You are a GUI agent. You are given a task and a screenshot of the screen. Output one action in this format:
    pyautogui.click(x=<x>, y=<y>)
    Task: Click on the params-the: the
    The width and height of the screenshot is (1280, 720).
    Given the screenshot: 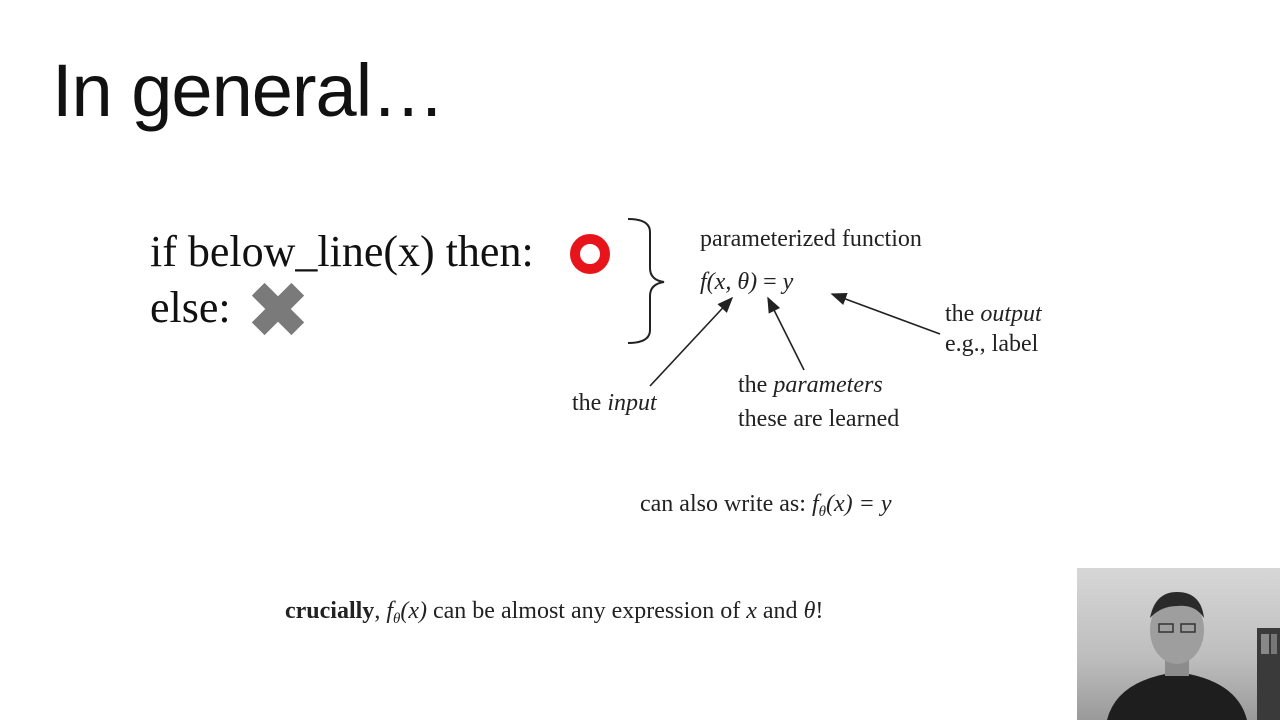 What is the action you would take?
    pyautogui.click(x=756, y=385)
    